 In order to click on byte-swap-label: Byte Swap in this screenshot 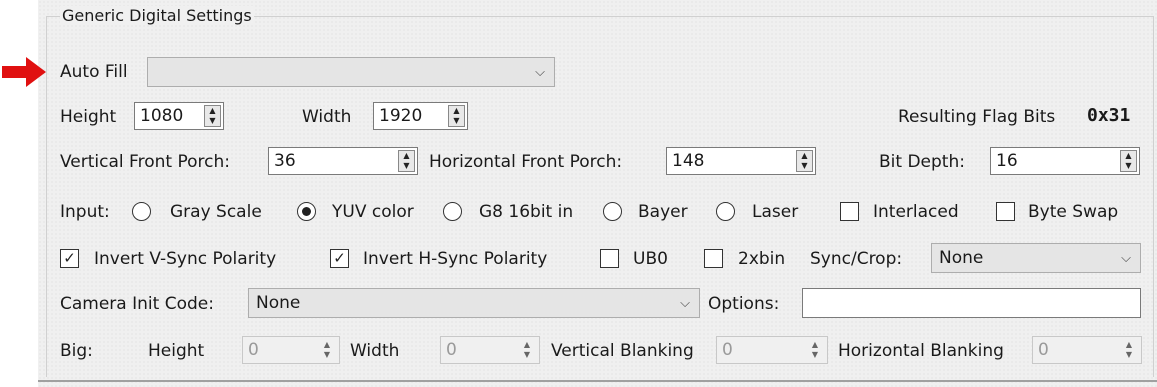, I will do `click(1073, 212)`.